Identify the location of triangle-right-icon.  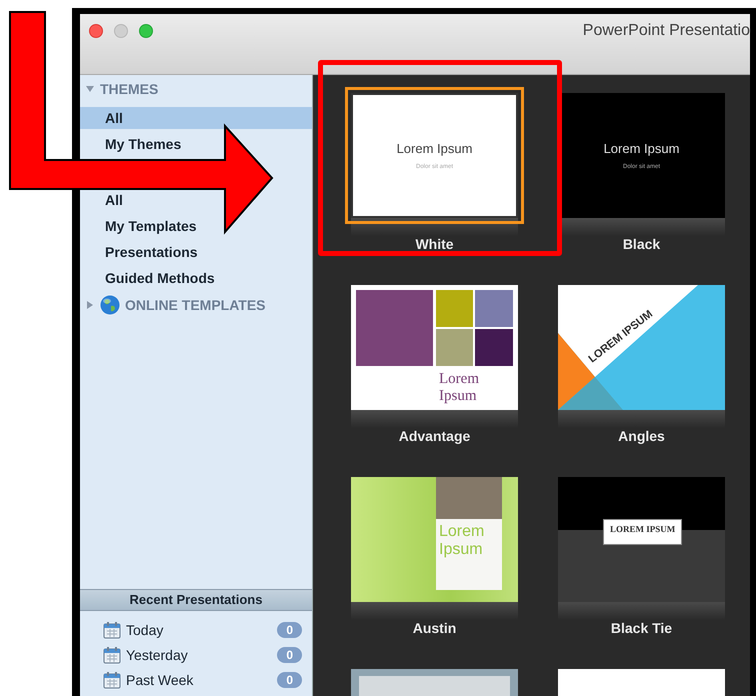
(90, 305).